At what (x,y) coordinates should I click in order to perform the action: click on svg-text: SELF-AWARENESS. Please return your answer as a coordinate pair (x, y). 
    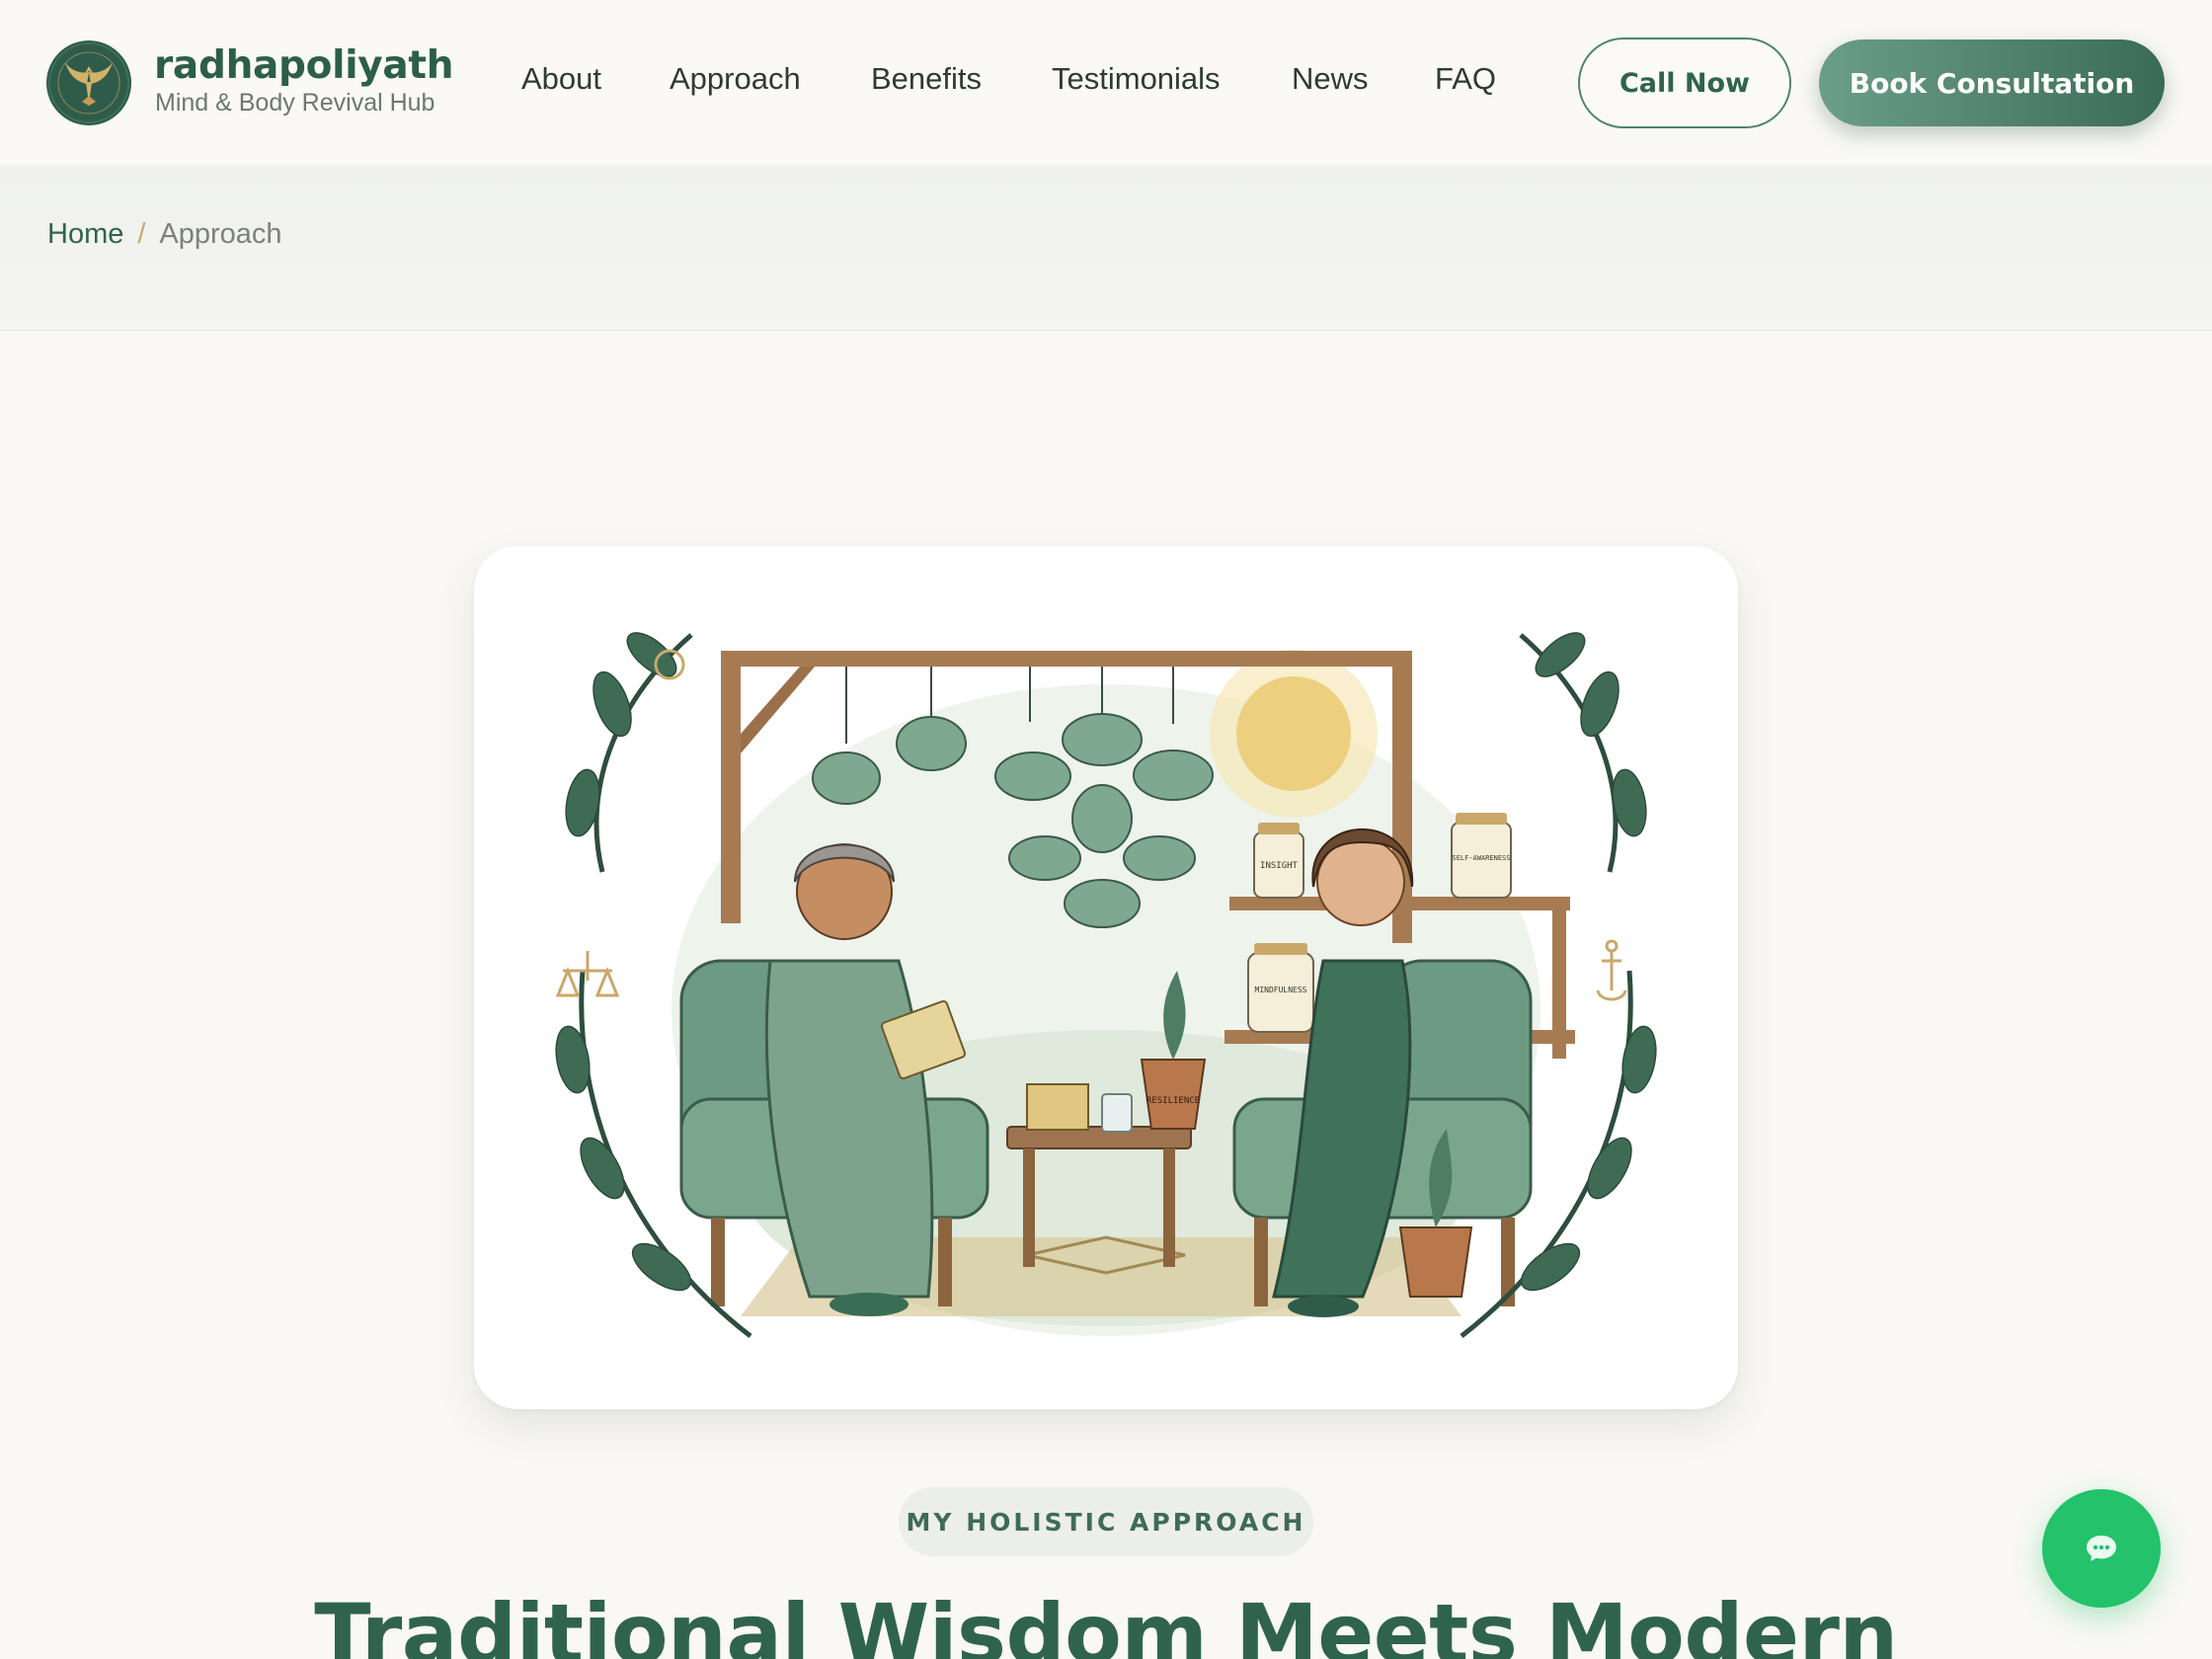
    Looking at the image, I should click on (1481, 858).